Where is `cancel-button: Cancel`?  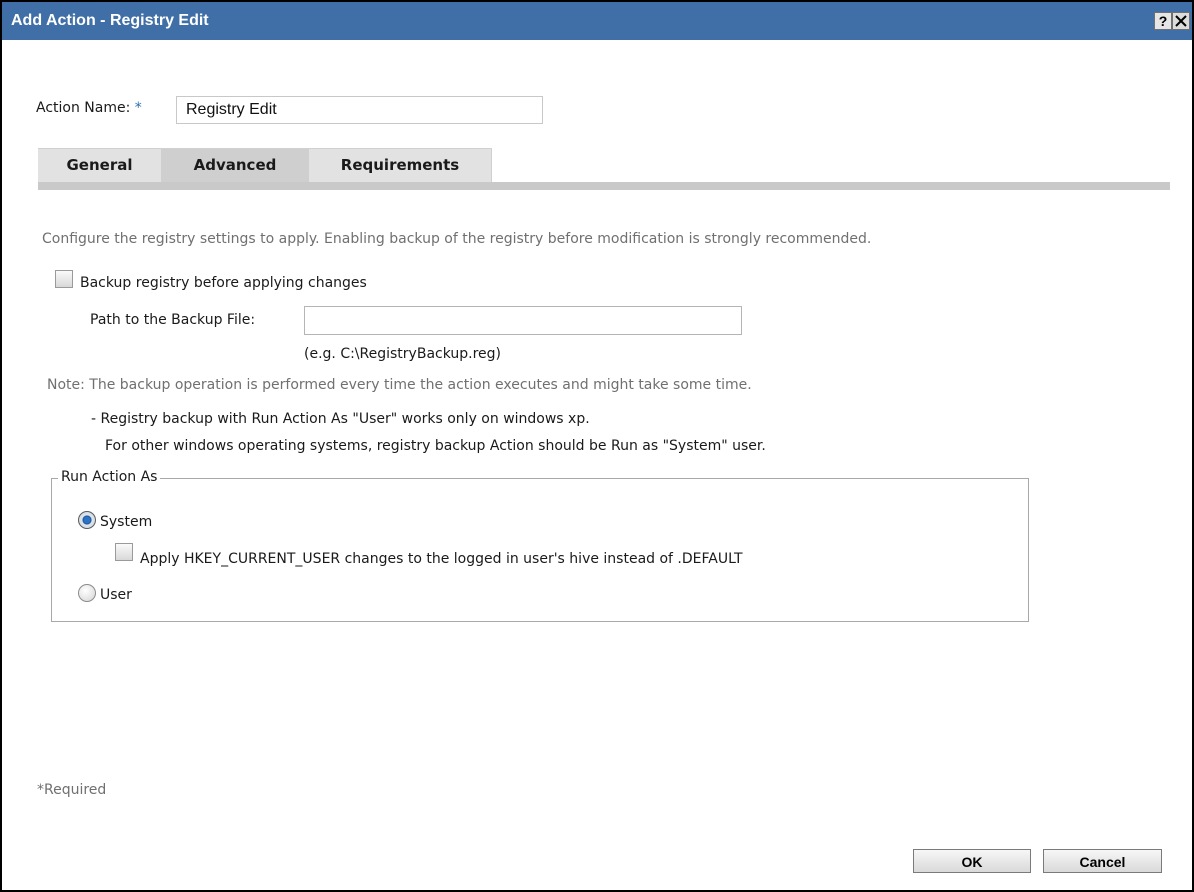
cancel-button: Cancel is located at coordinates (1102, 861).